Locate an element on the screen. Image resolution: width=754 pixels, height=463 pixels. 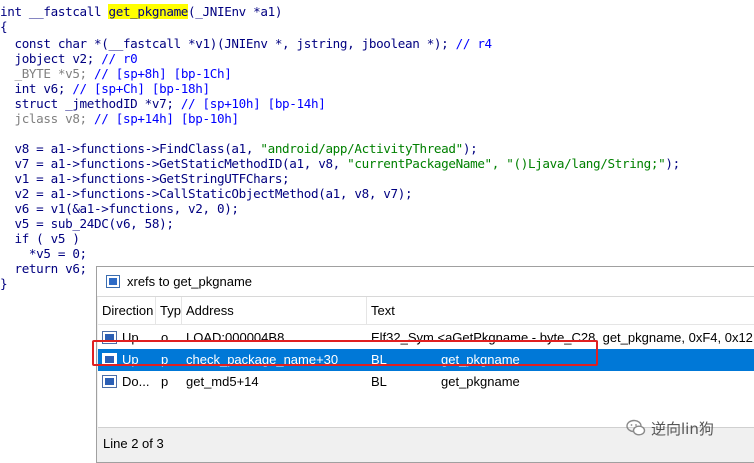
code-line: int v6; // [sp+Ch] [bp-18h] is located at coordinates (105, 88).